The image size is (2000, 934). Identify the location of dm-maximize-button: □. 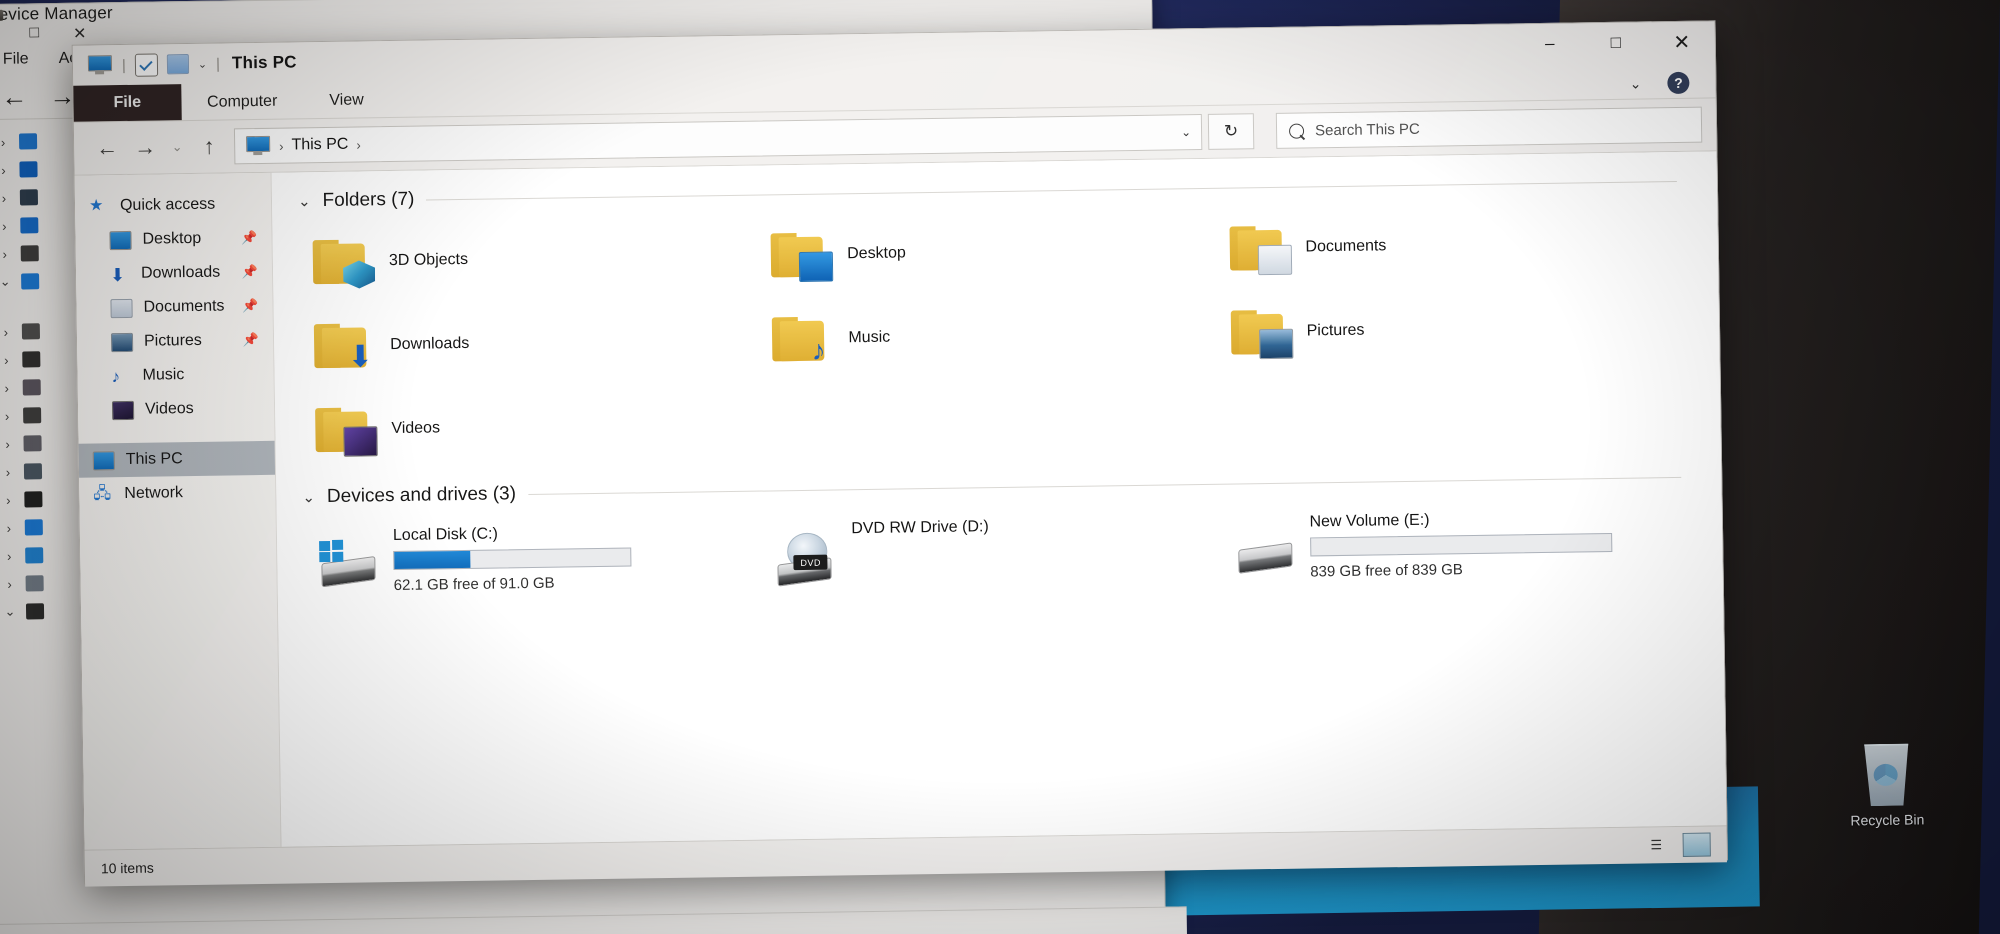
(34, 34).